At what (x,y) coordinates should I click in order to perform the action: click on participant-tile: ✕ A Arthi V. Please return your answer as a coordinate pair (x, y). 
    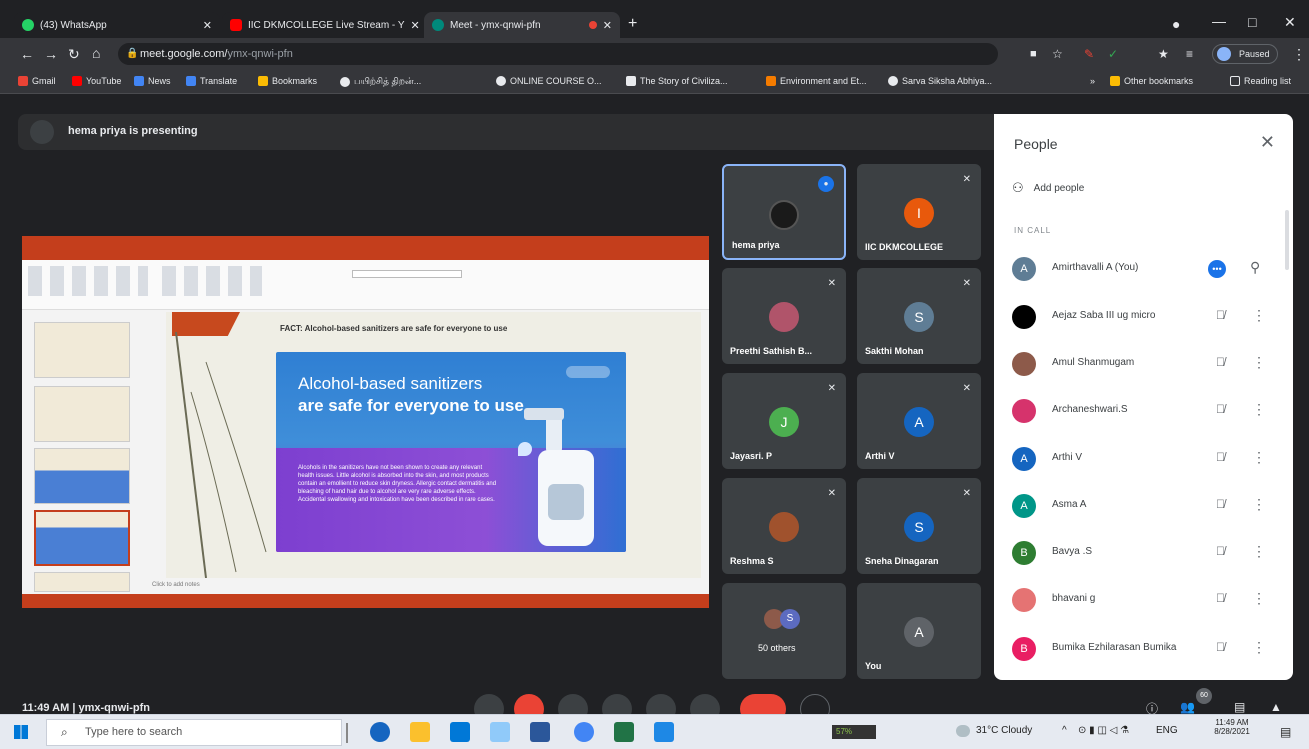
    Looking at the image, I should click on (919, 421).